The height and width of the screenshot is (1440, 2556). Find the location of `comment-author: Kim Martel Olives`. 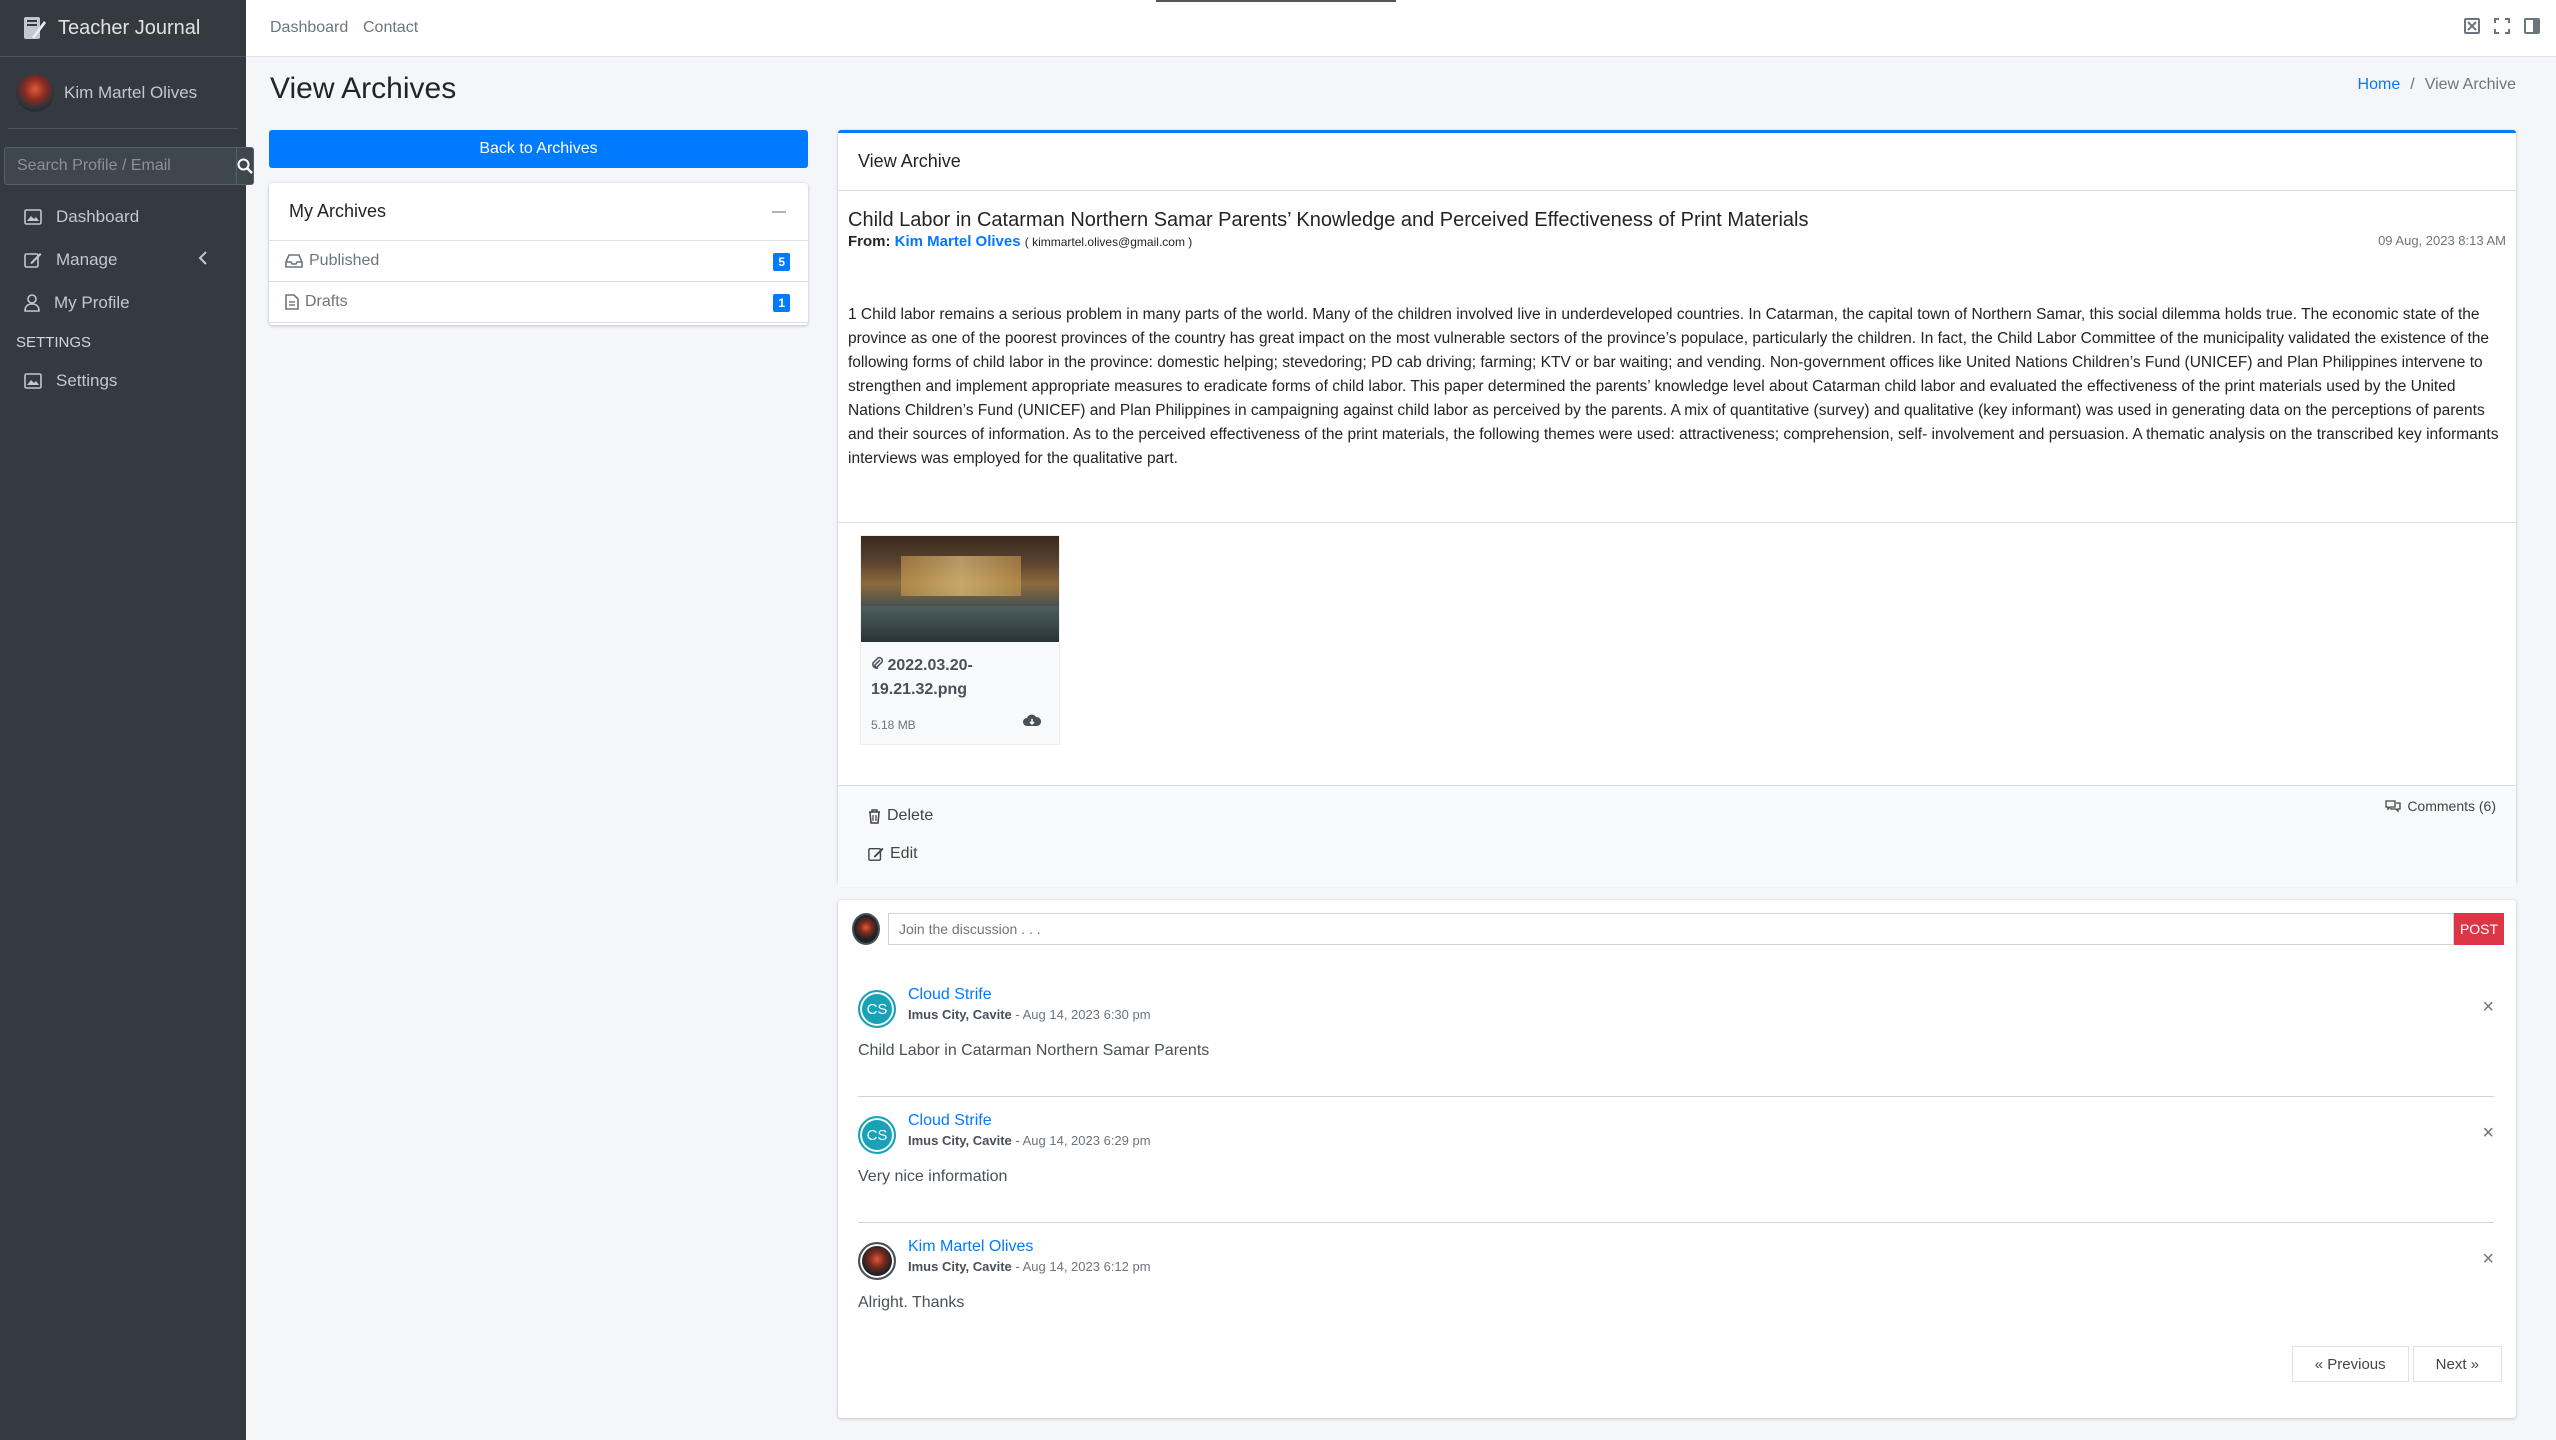

comment-author: Kim Martel Olives is located at coordinates (970, 1247).